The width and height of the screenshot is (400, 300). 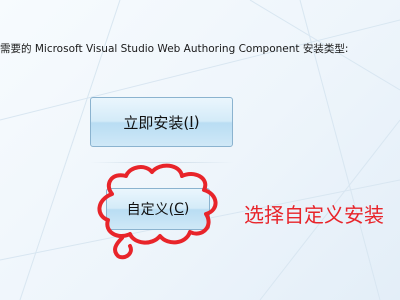 I want to click on annotation-text: 选择自定义安装, so click(x=314, y=215).